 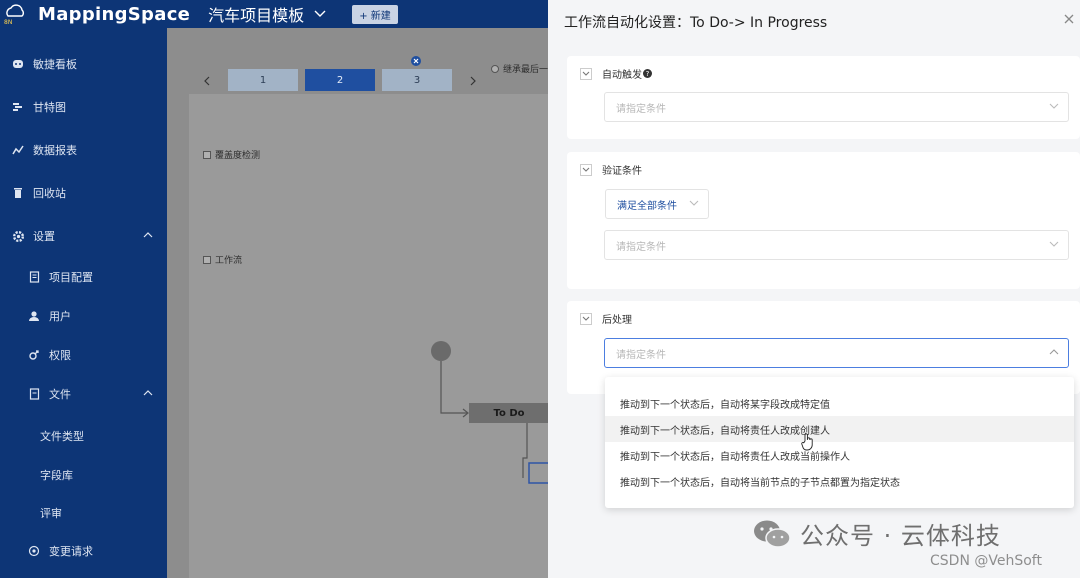 I want to click on file-icon, so click(x=34, y=394).